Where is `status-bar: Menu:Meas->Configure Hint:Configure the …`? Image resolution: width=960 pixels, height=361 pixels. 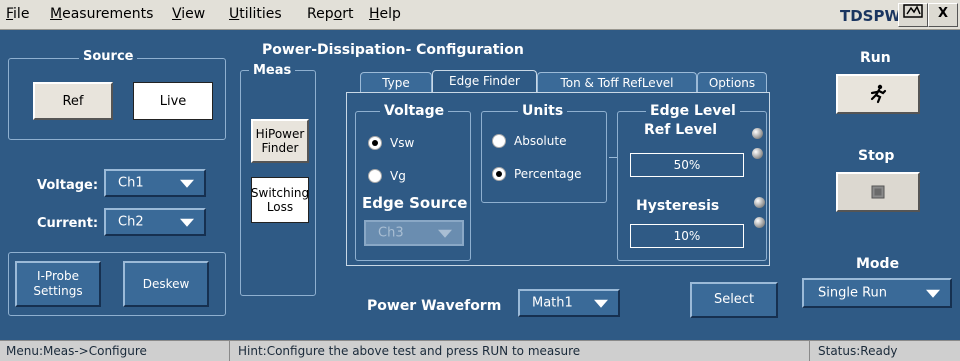
status-bar: Menu:Meas->Configure Hint:Configure the … is located at coordinates (480, 350).